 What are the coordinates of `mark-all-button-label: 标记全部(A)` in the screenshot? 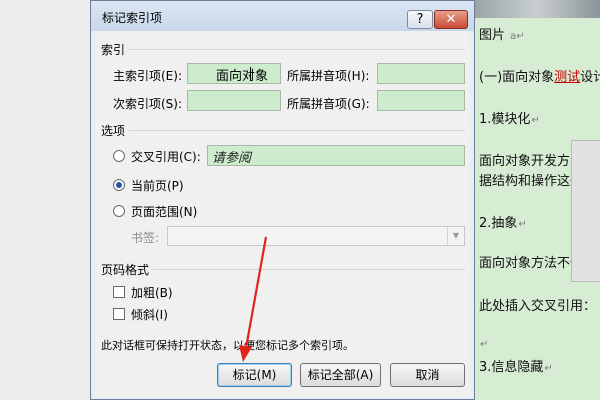 It's located at (340, 375).